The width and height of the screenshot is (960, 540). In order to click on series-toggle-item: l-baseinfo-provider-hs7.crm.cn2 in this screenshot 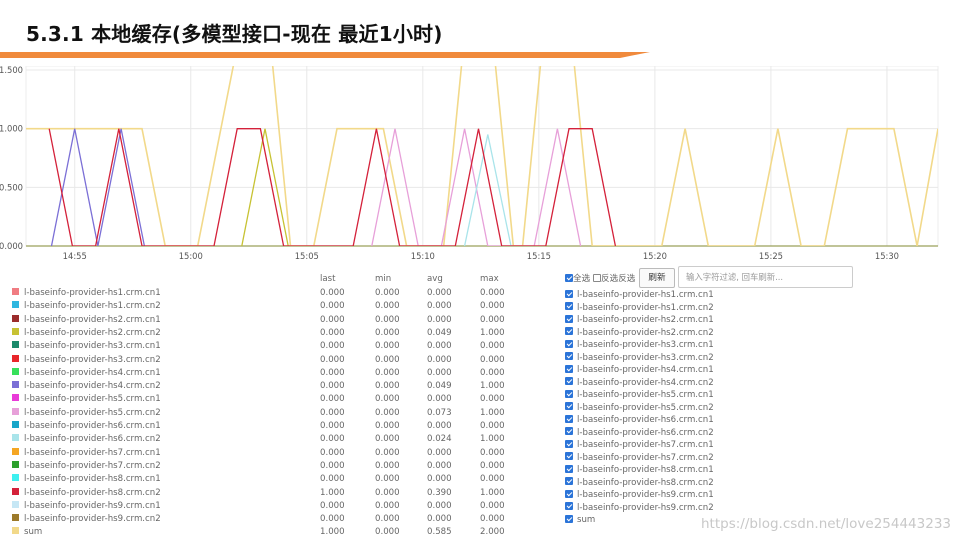, I will do `click(639, 459)`.